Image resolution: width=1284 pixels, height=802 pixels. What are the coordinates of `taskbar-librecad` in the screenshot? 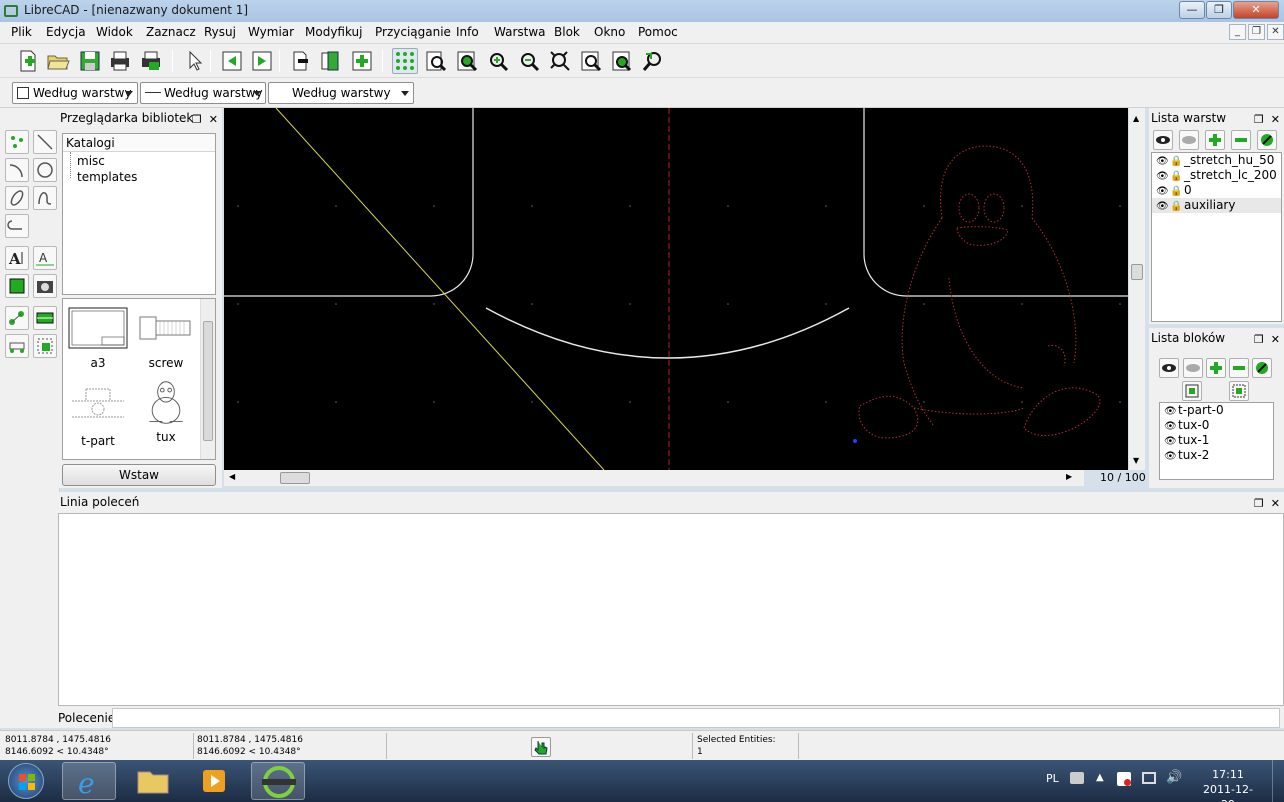 It's located at (278, 781).